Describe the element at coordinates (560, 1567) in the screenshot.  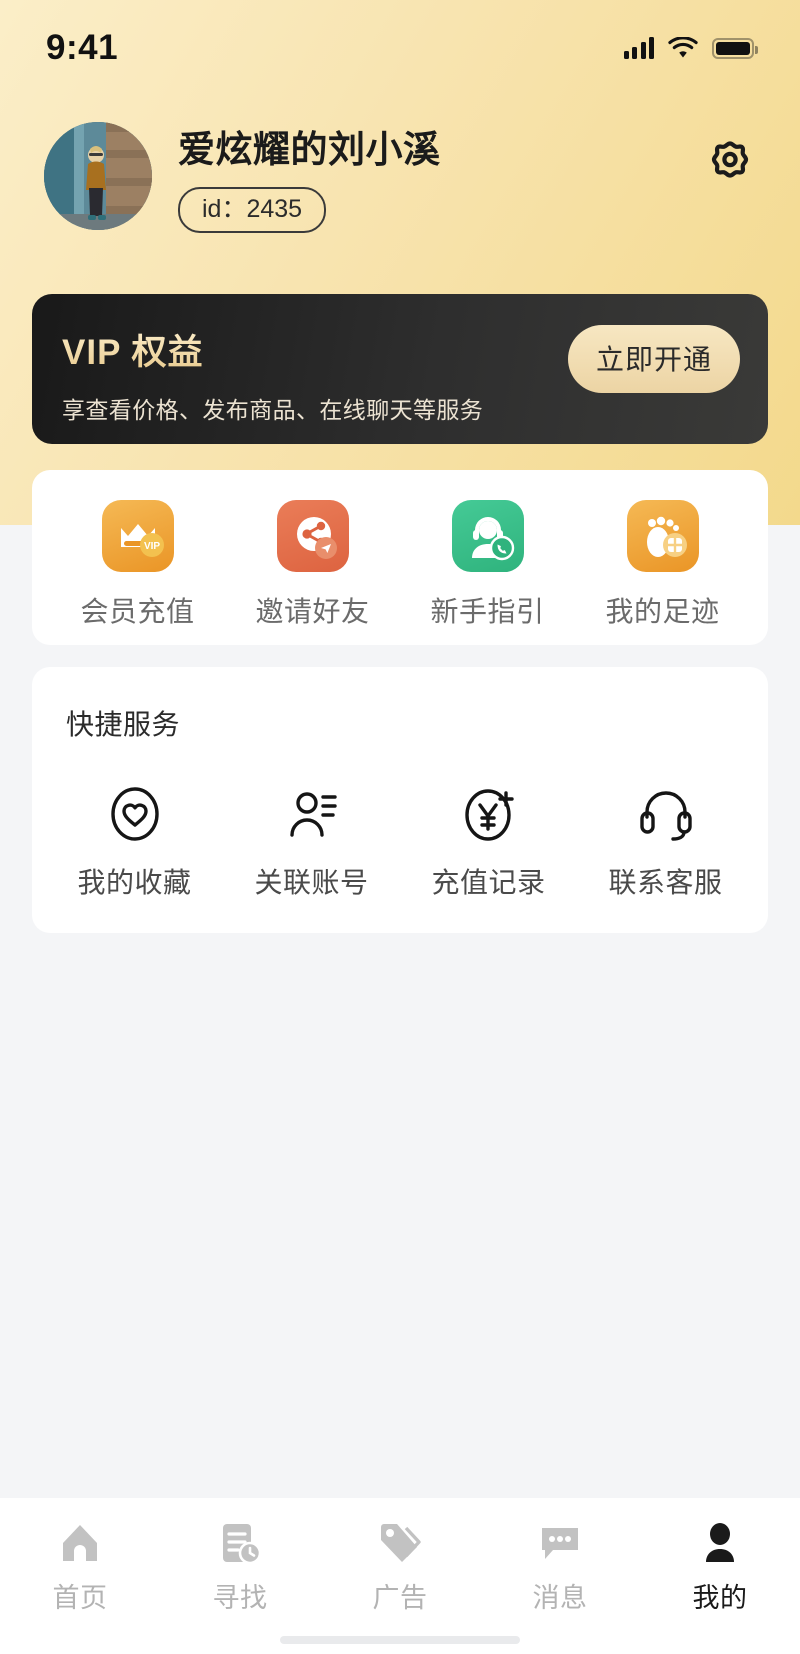
I see `tab-messages: 消息` at that location.